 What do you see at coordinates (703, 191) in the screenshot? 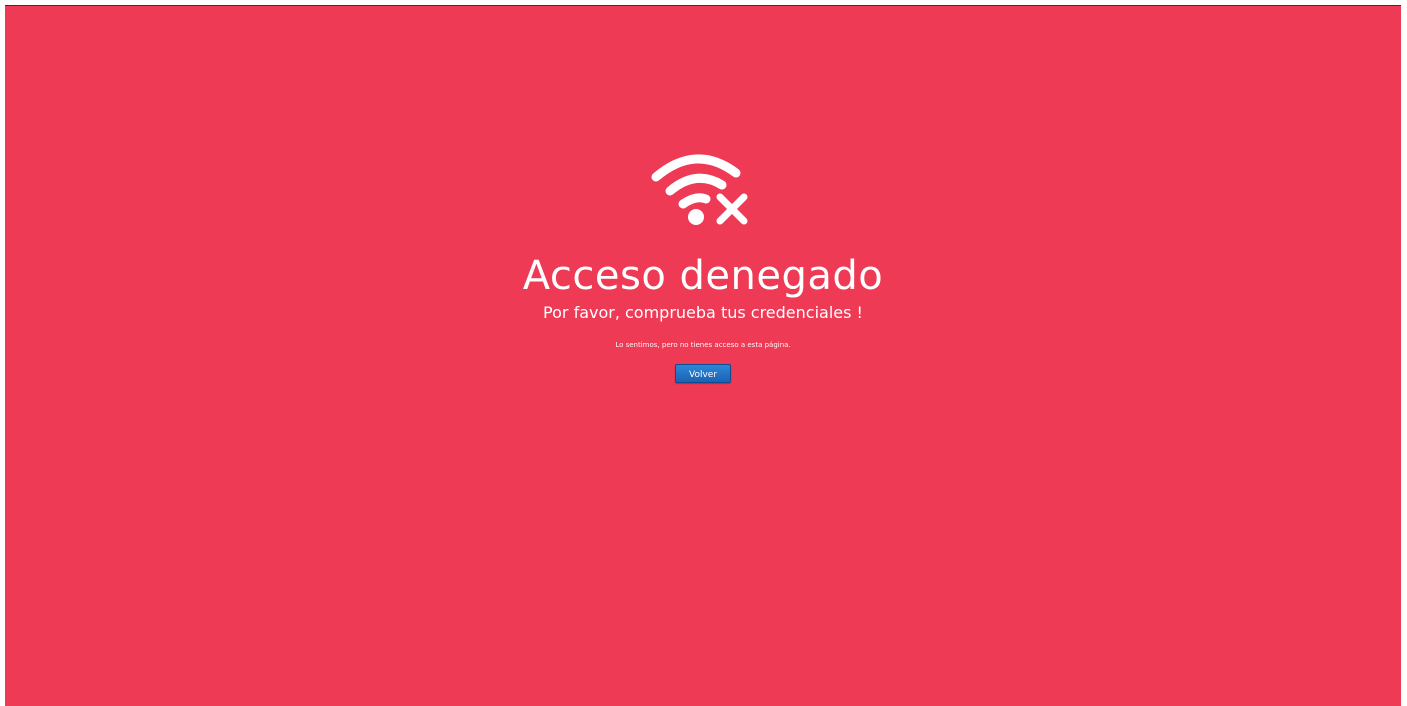
I see `wifi-off-icon` at bounding box center [703, 191].